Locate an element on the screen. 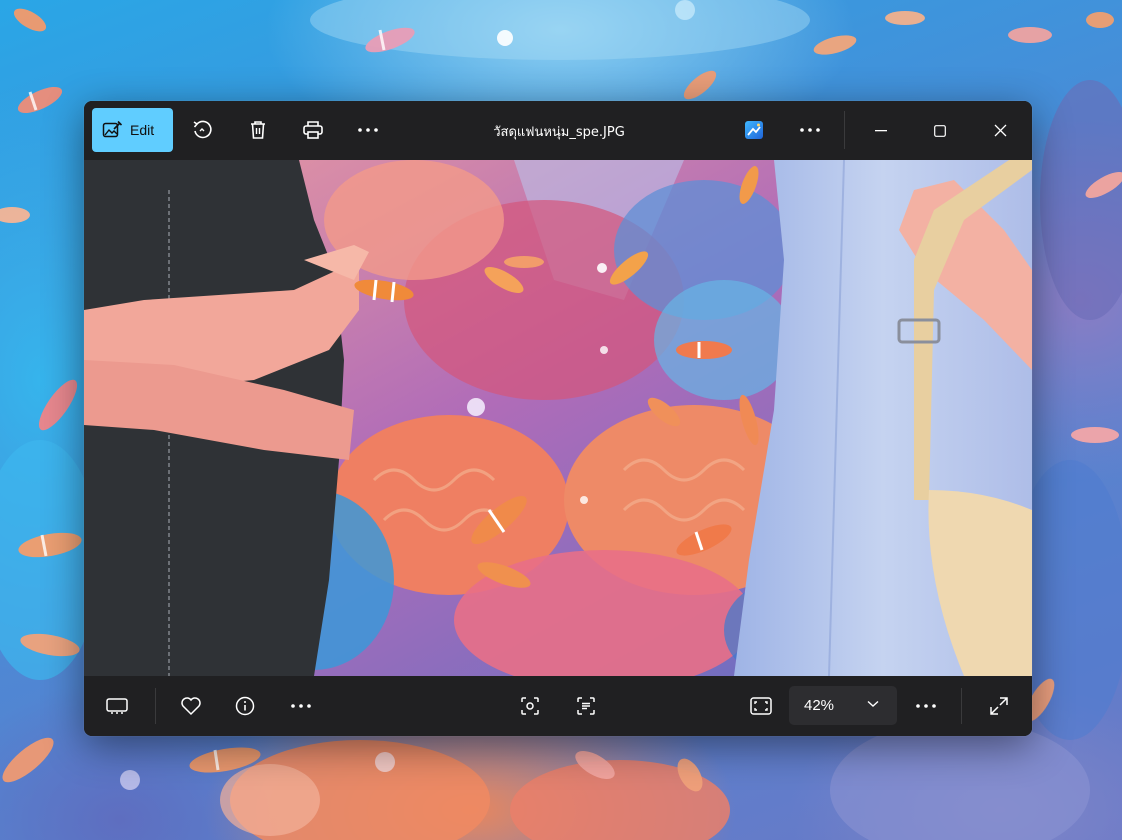 The height and width of the screenshot is (840, 1122). bottom-more-button is located at coordinates (301, 706).